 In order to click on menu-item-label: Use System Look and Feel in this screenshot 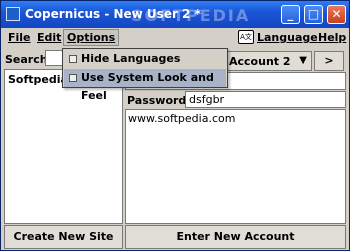, I will do `click(147, 86)`.